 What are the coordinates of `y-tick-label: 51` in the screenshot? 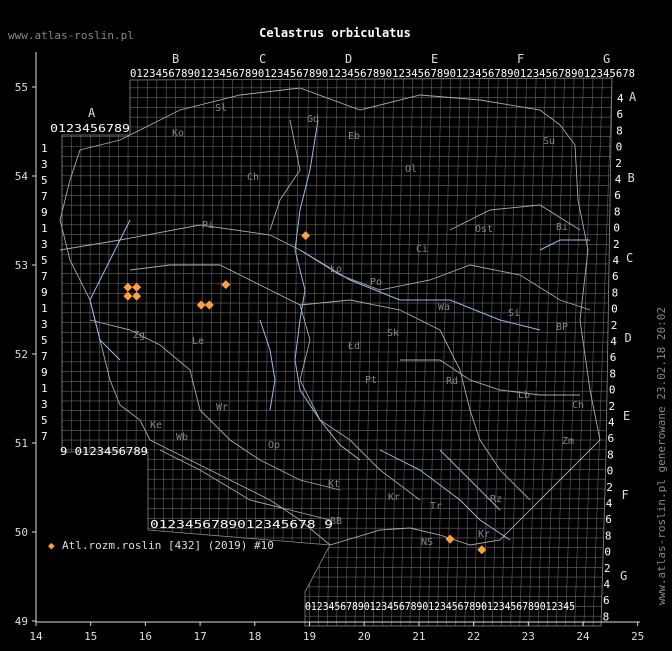 It's located at (21, 443).